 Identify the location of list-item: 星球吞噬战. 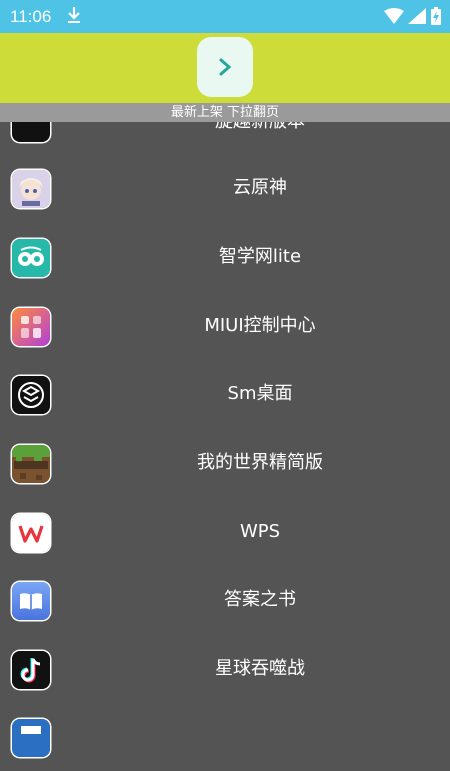
(225, 669).